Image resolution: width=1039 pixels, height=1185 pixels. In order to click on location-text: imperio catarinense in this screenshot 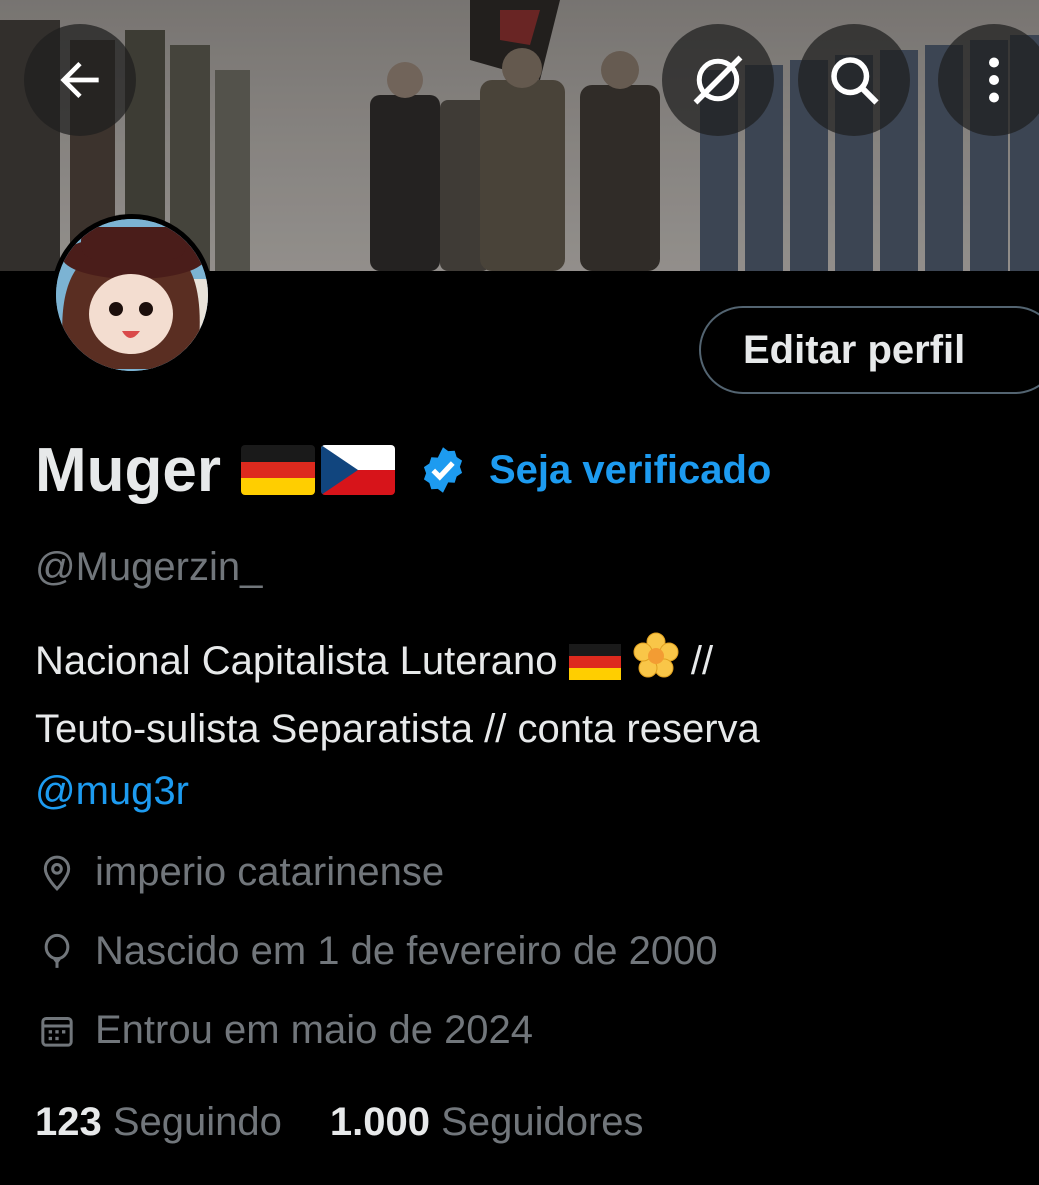, I will do `click(270, 872)`.